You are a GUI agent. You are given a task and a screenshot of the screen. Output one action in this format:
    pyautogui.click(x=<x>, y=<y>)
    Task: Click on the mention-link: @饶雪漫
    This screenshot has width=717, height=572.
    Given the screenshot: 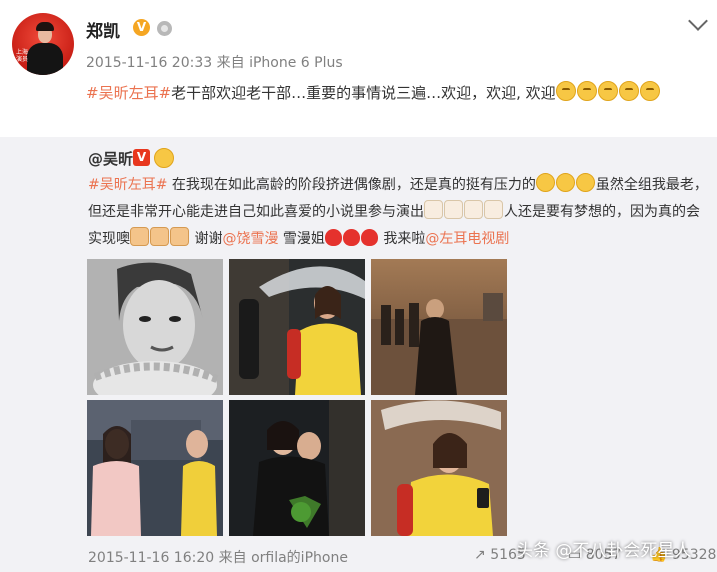 What is the action you would take?
    pyautogui.click(x=250, y=239)
    